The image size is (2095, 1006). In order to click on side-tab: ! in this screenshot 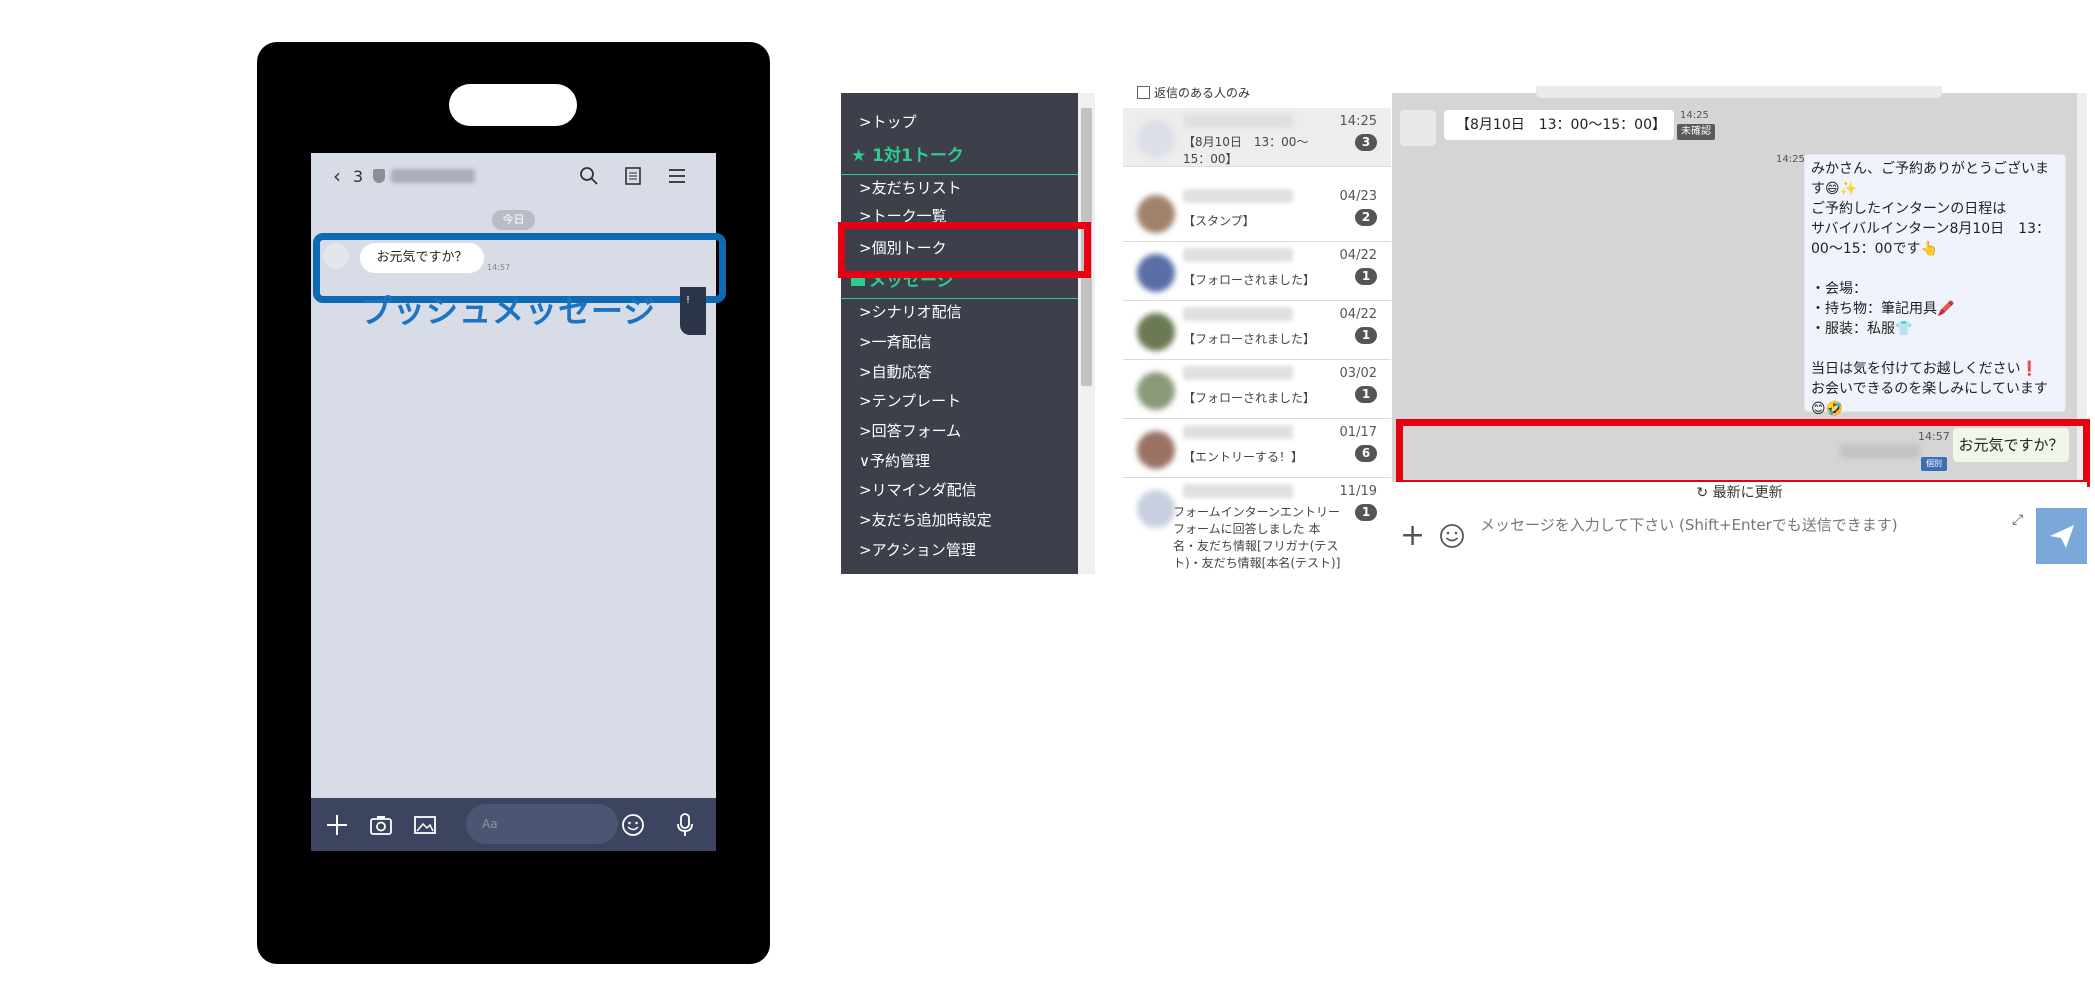, I will do `click(693, 311)`.